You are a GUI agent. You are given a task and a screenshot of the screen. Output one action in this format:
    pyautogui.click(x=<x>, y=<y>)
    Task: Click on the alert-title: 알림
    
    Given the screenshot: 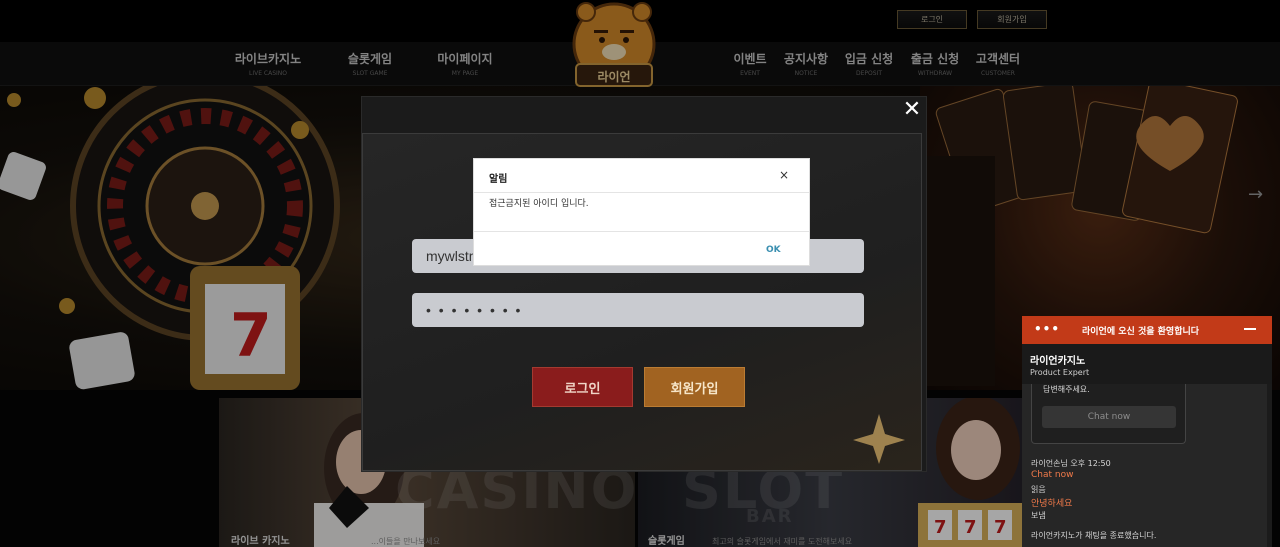 What is the action you would take?
    pyautogui.click(x=498, y=179)
    